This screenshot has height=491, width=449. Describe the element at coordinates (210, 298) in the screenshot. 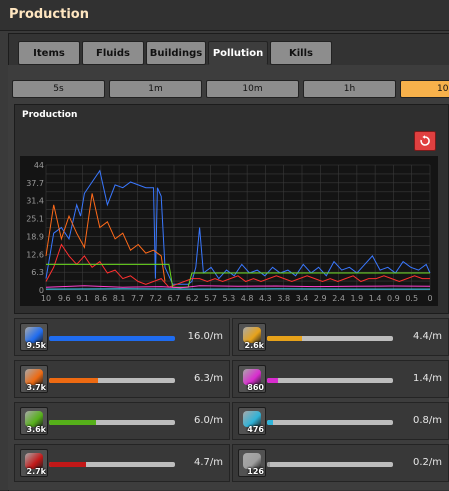

I see `x-tick-label: 5.7` at that location.